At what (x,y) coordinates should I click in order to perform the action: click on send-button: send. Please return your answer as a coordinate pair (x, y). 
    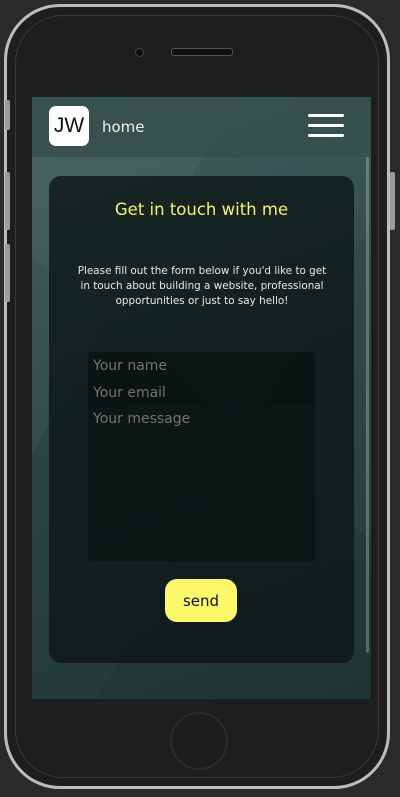
    Looking at the image, I should click on (201, 600).